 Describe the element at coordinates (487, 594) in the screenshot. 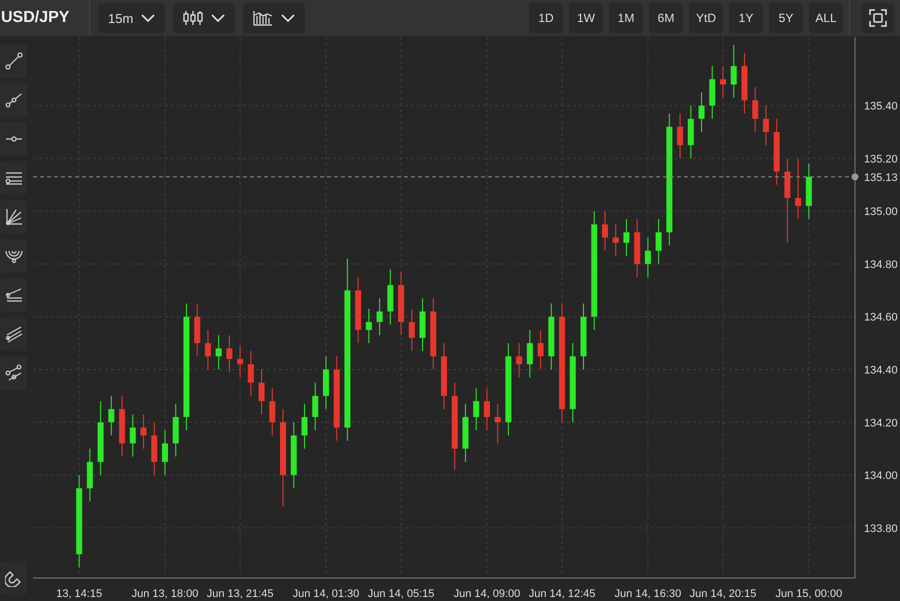

I see `x-axis-label: Jun 14, 09:00` at that location.